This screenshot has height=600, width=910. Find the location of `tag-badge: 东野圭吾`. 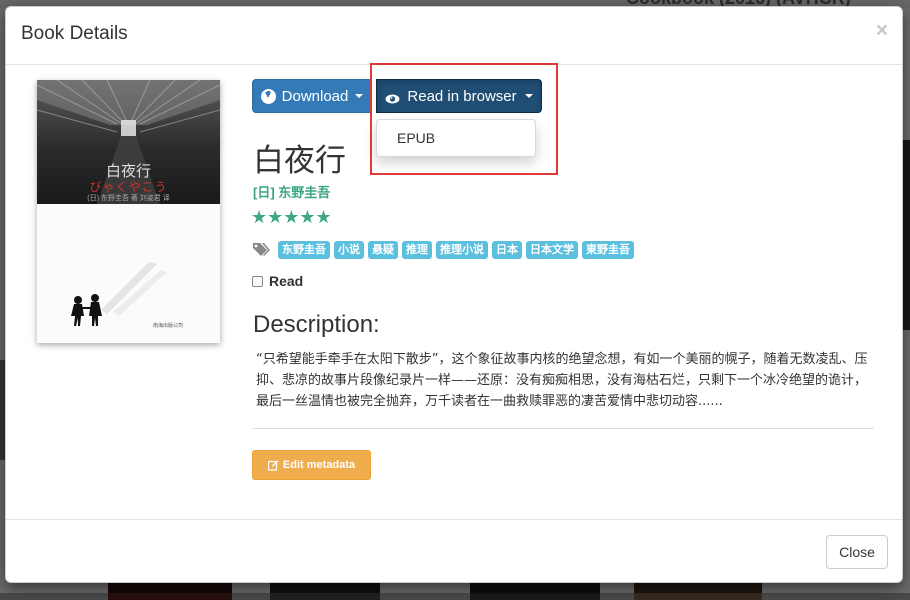

tag-badge: 东野圭吾 is located at coordinates (304, 250).